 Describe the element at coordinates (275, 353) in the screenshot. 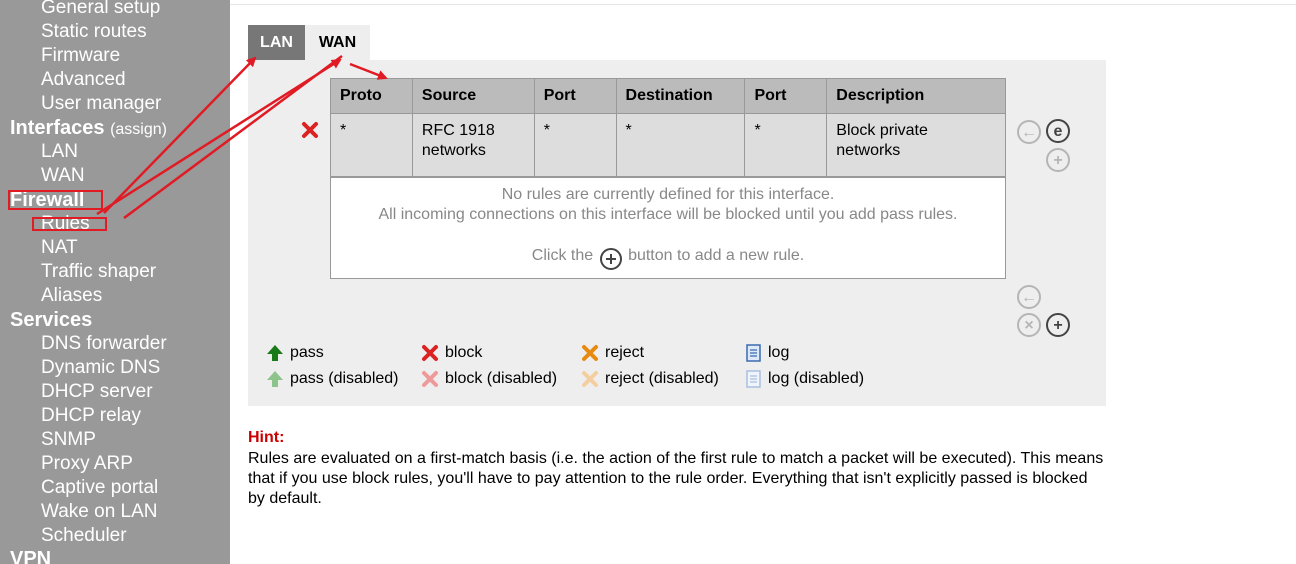

I see `pass-icon` at that location.